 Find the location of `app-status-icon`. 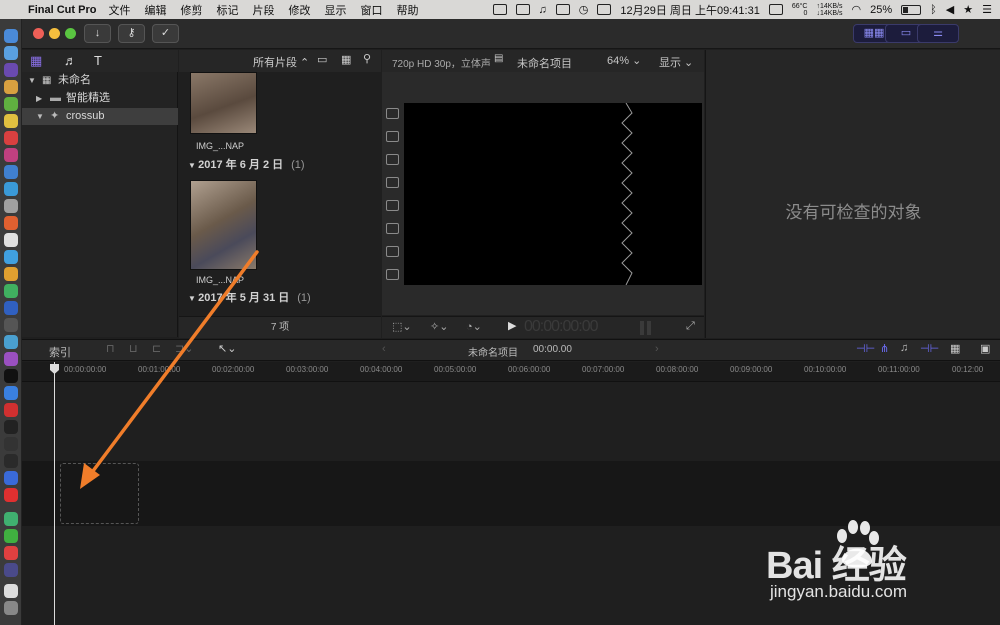

app-status-icon is located at coordinates (499, 9).